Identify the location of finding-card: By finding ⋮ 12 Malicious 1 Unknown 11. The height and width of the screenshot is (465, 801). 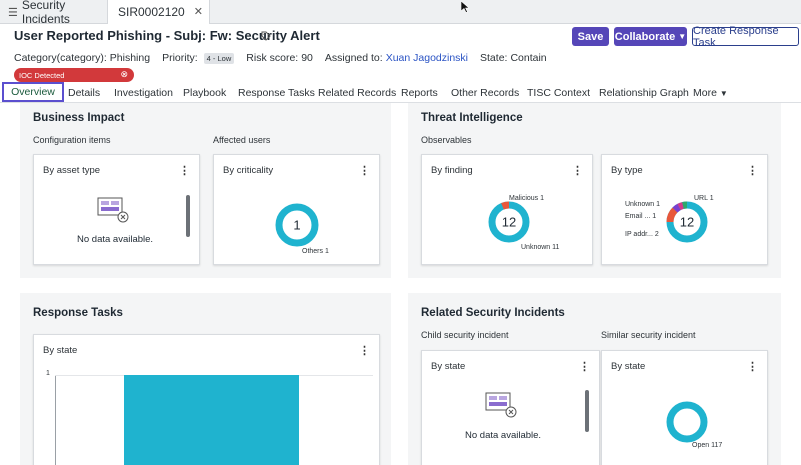
(507, 209).